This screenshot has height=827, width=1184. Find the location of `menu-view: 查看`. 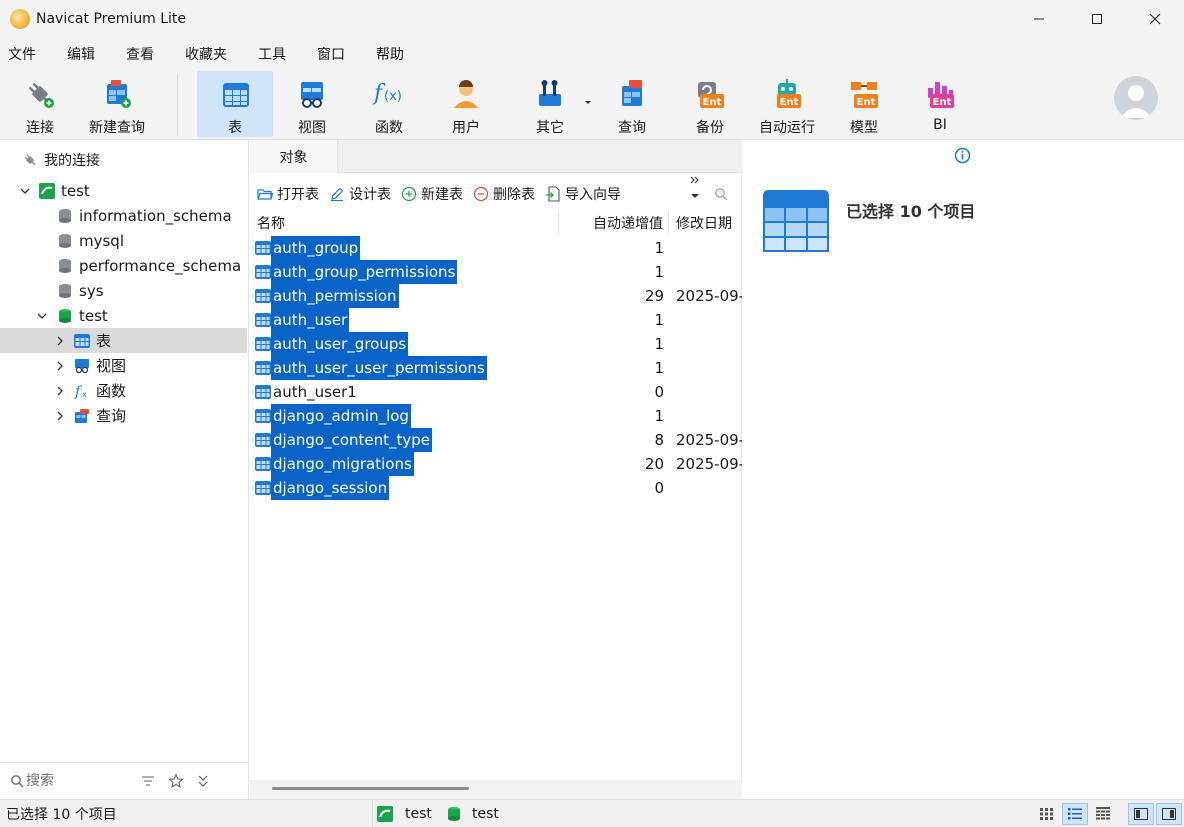

menu-view: 查看 is located at coordinates (147, 54).